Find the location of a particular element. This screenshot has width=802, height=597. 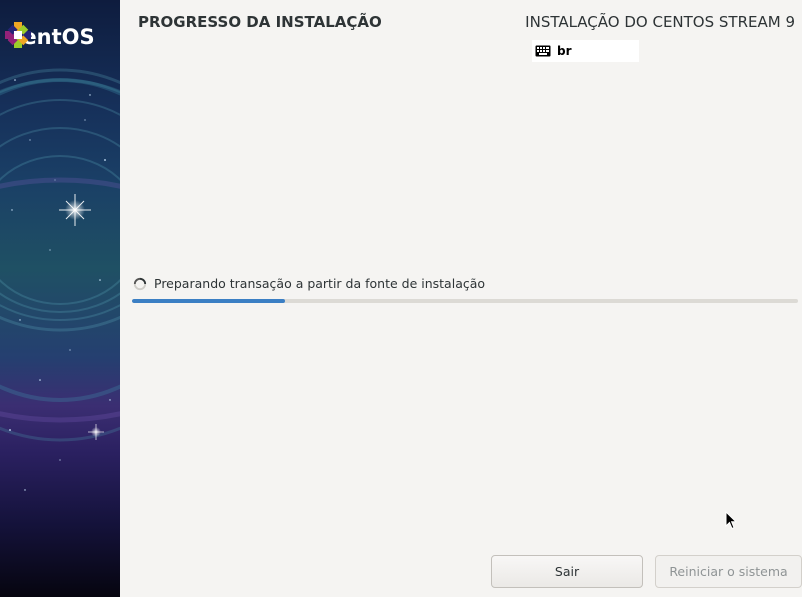

product-title: INSTALAÇÃO DO CENTOS STREAM 9 is located at coordinates (660, 22).